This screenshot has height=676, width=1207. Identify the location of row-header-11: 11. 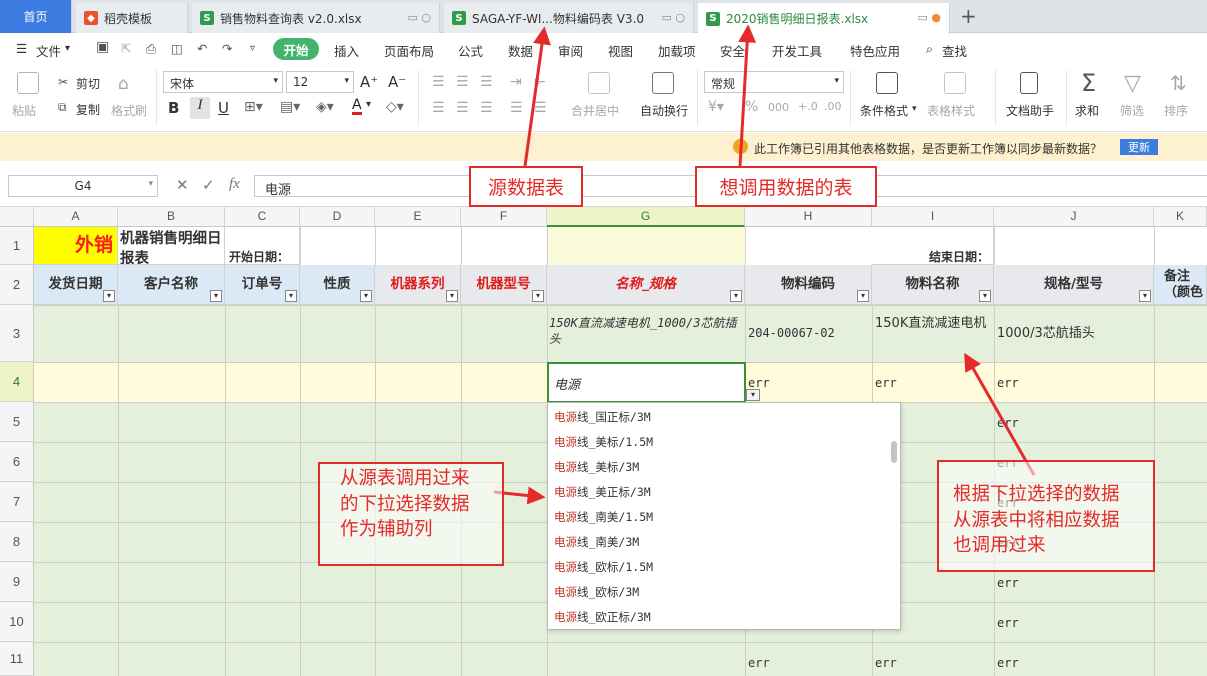
(17, 659).